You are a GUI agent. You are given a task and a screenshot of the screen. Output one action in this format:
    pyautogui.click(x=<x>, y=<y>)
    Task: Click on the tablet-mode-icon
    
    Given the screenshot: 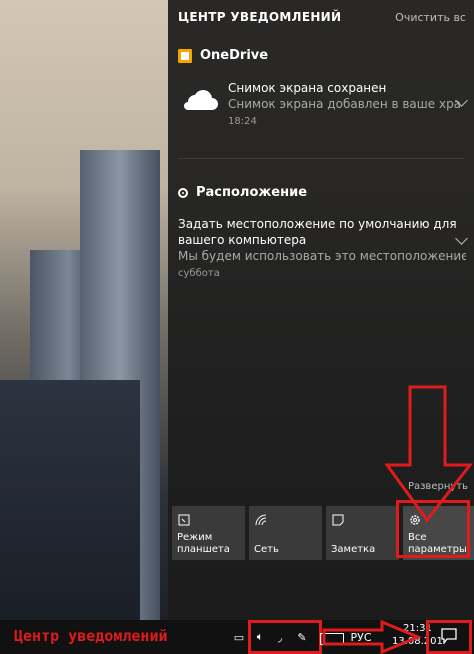 What is the action you would take?
    pyautogui.click(x=184, y=520)
    